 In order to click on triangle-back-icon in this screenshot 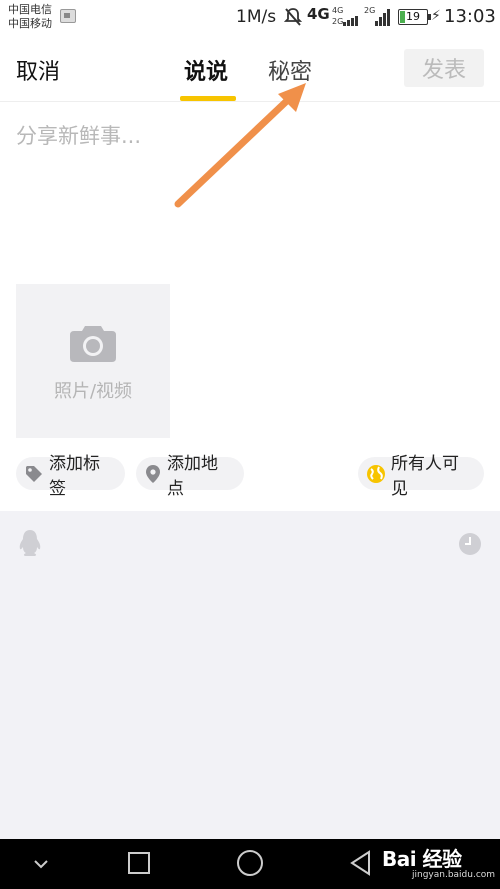, I will do `click(360, 862)`.